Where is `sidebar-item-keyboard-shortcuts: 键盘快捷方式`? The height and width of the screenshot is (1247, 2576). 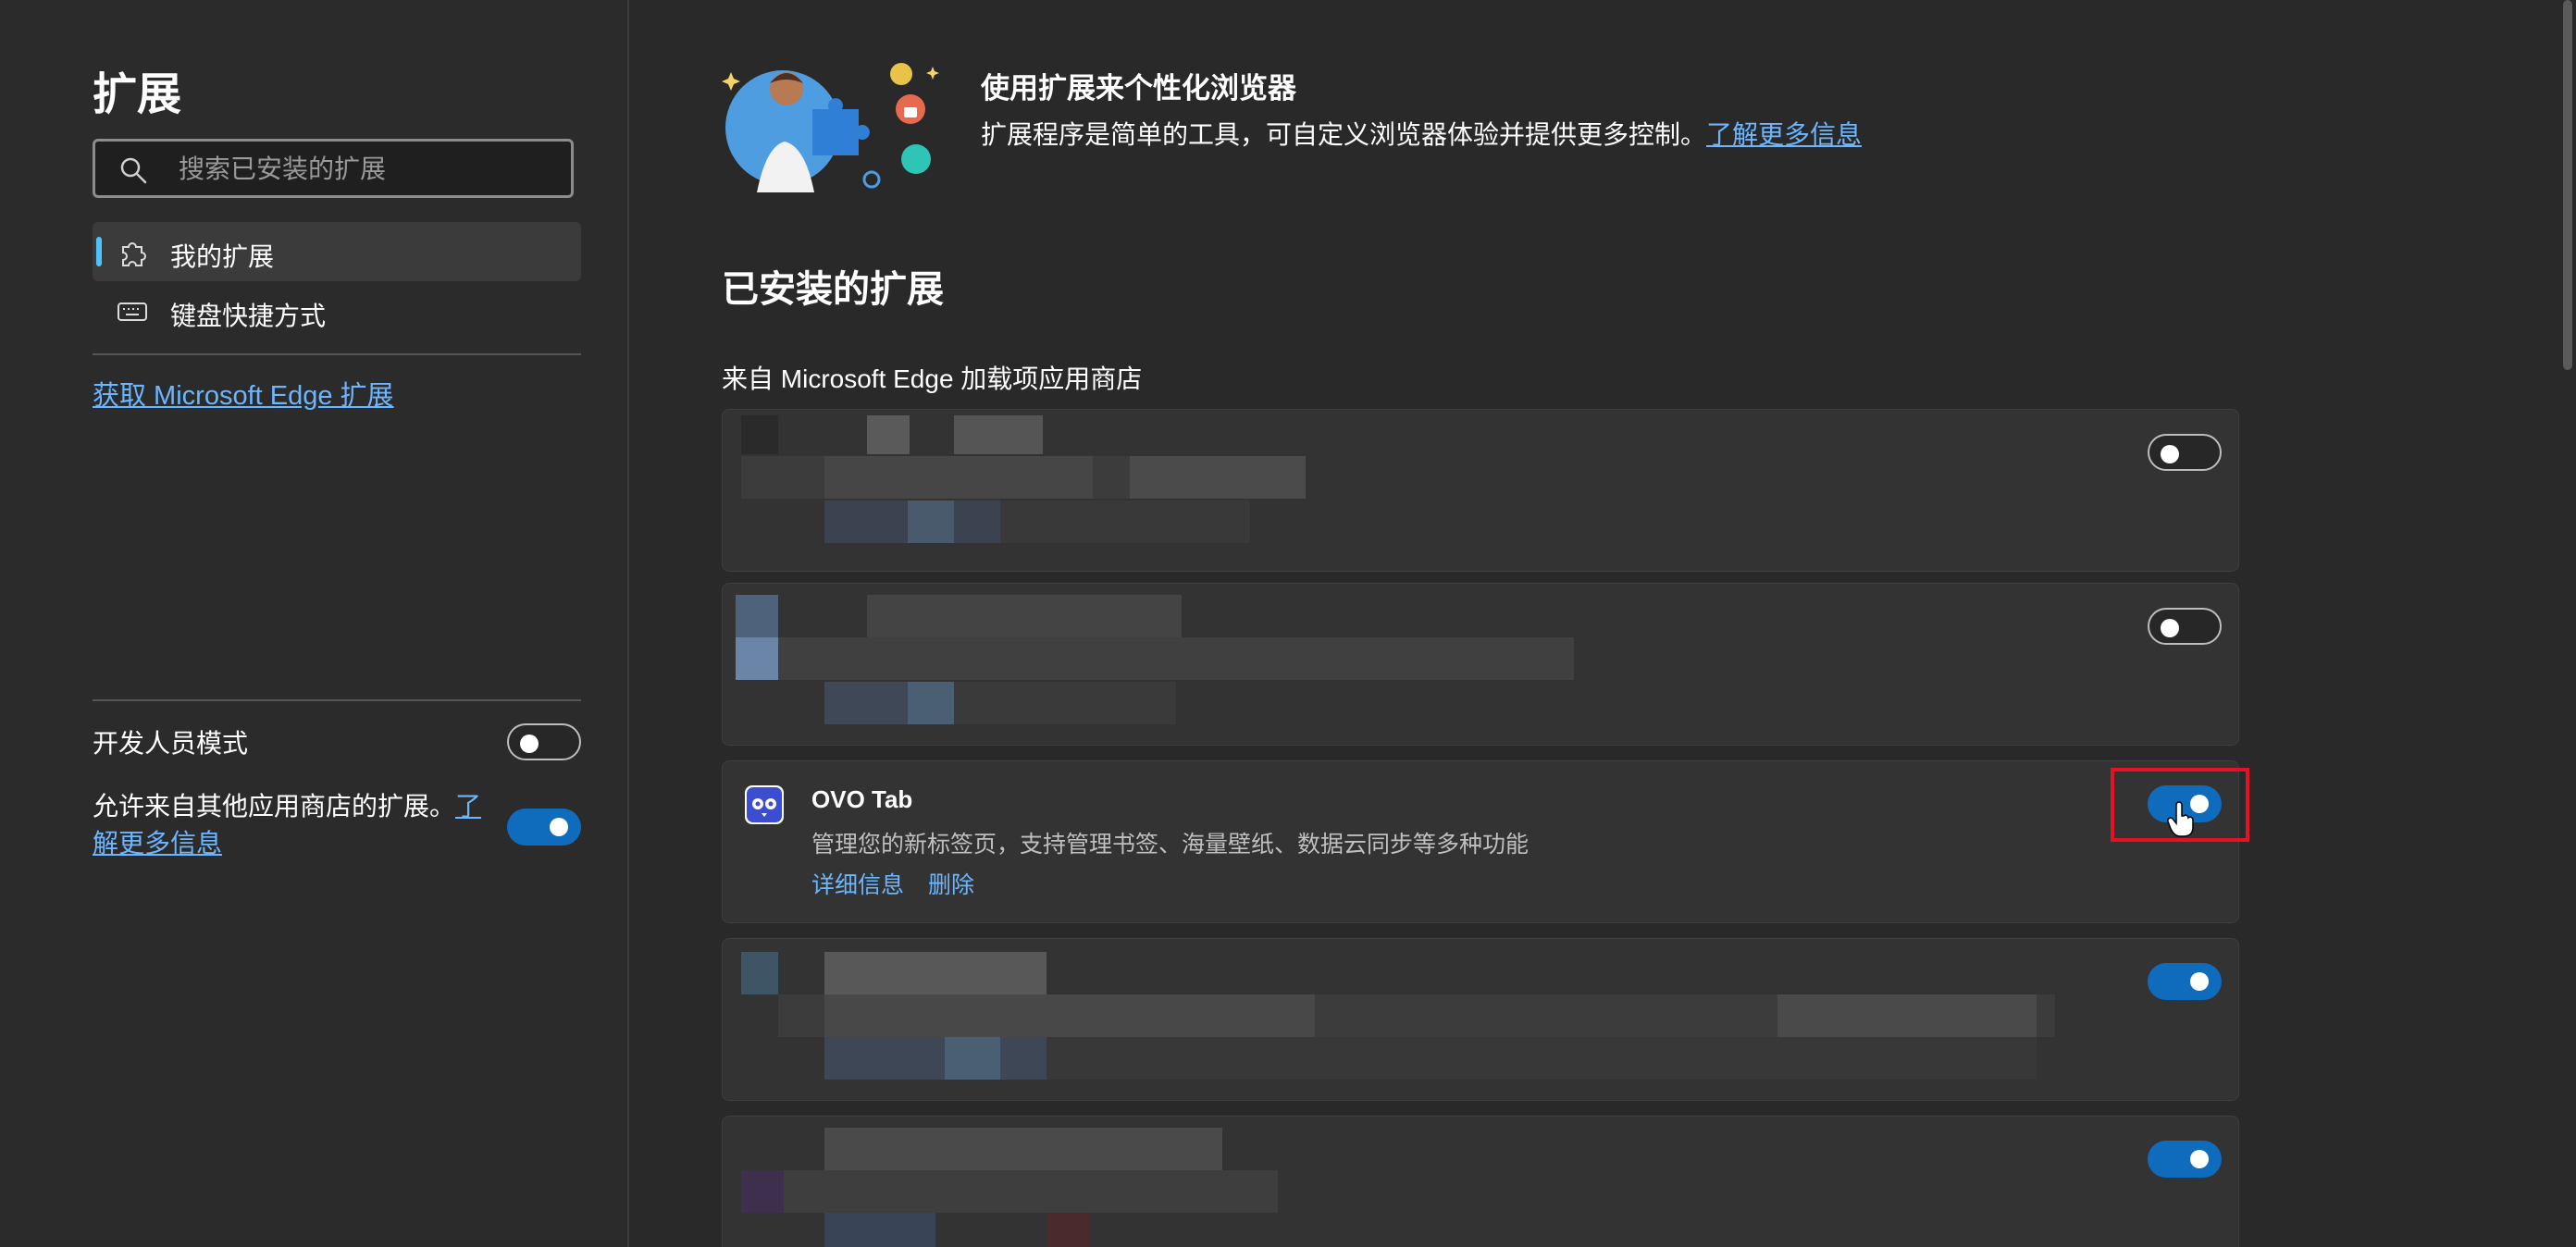
sidebar-item-keyboard-shortcuts: 键盘快捷方式 is located at coordinates (337, 310).